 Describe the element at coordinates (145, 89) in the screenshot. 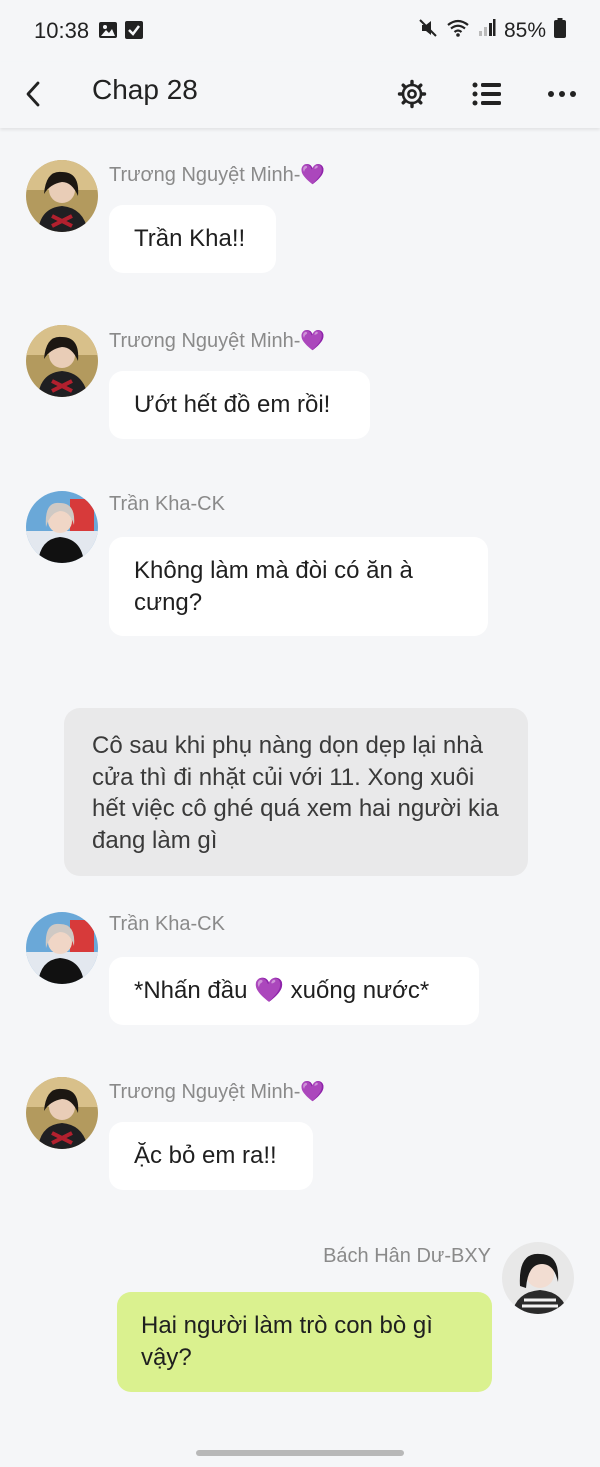

I see `page-title: Chap 28` at that location.